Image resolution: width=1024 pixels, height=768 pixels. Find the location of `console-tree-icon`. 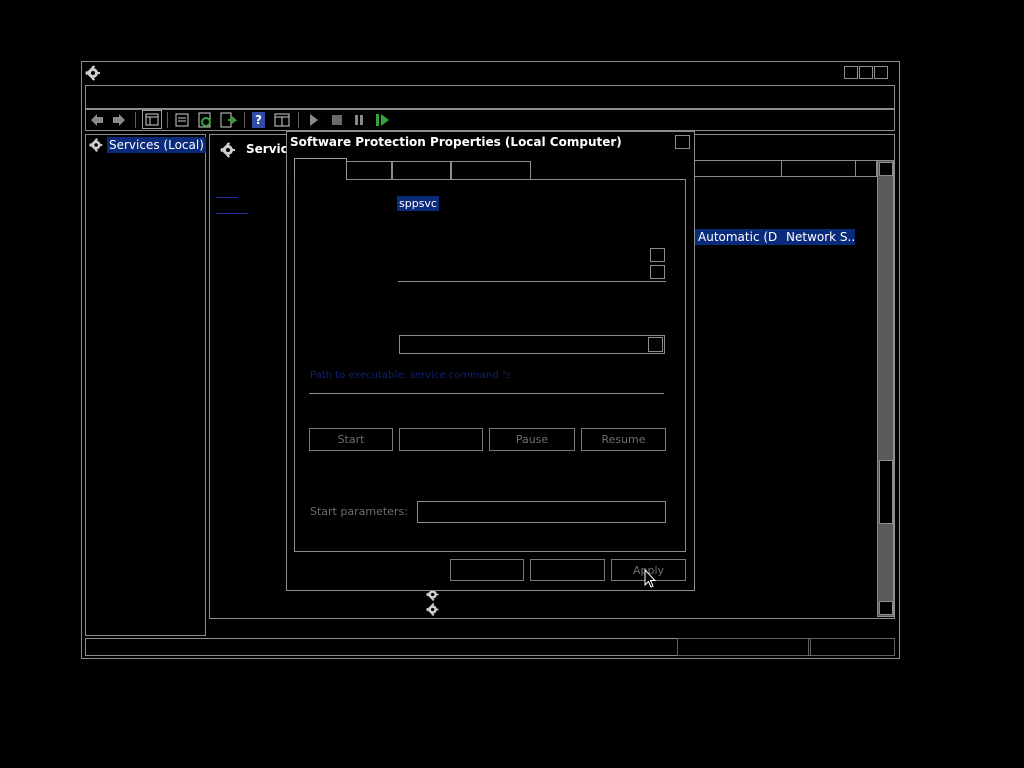

console-tree-icon is located at coordinates (152, 119).